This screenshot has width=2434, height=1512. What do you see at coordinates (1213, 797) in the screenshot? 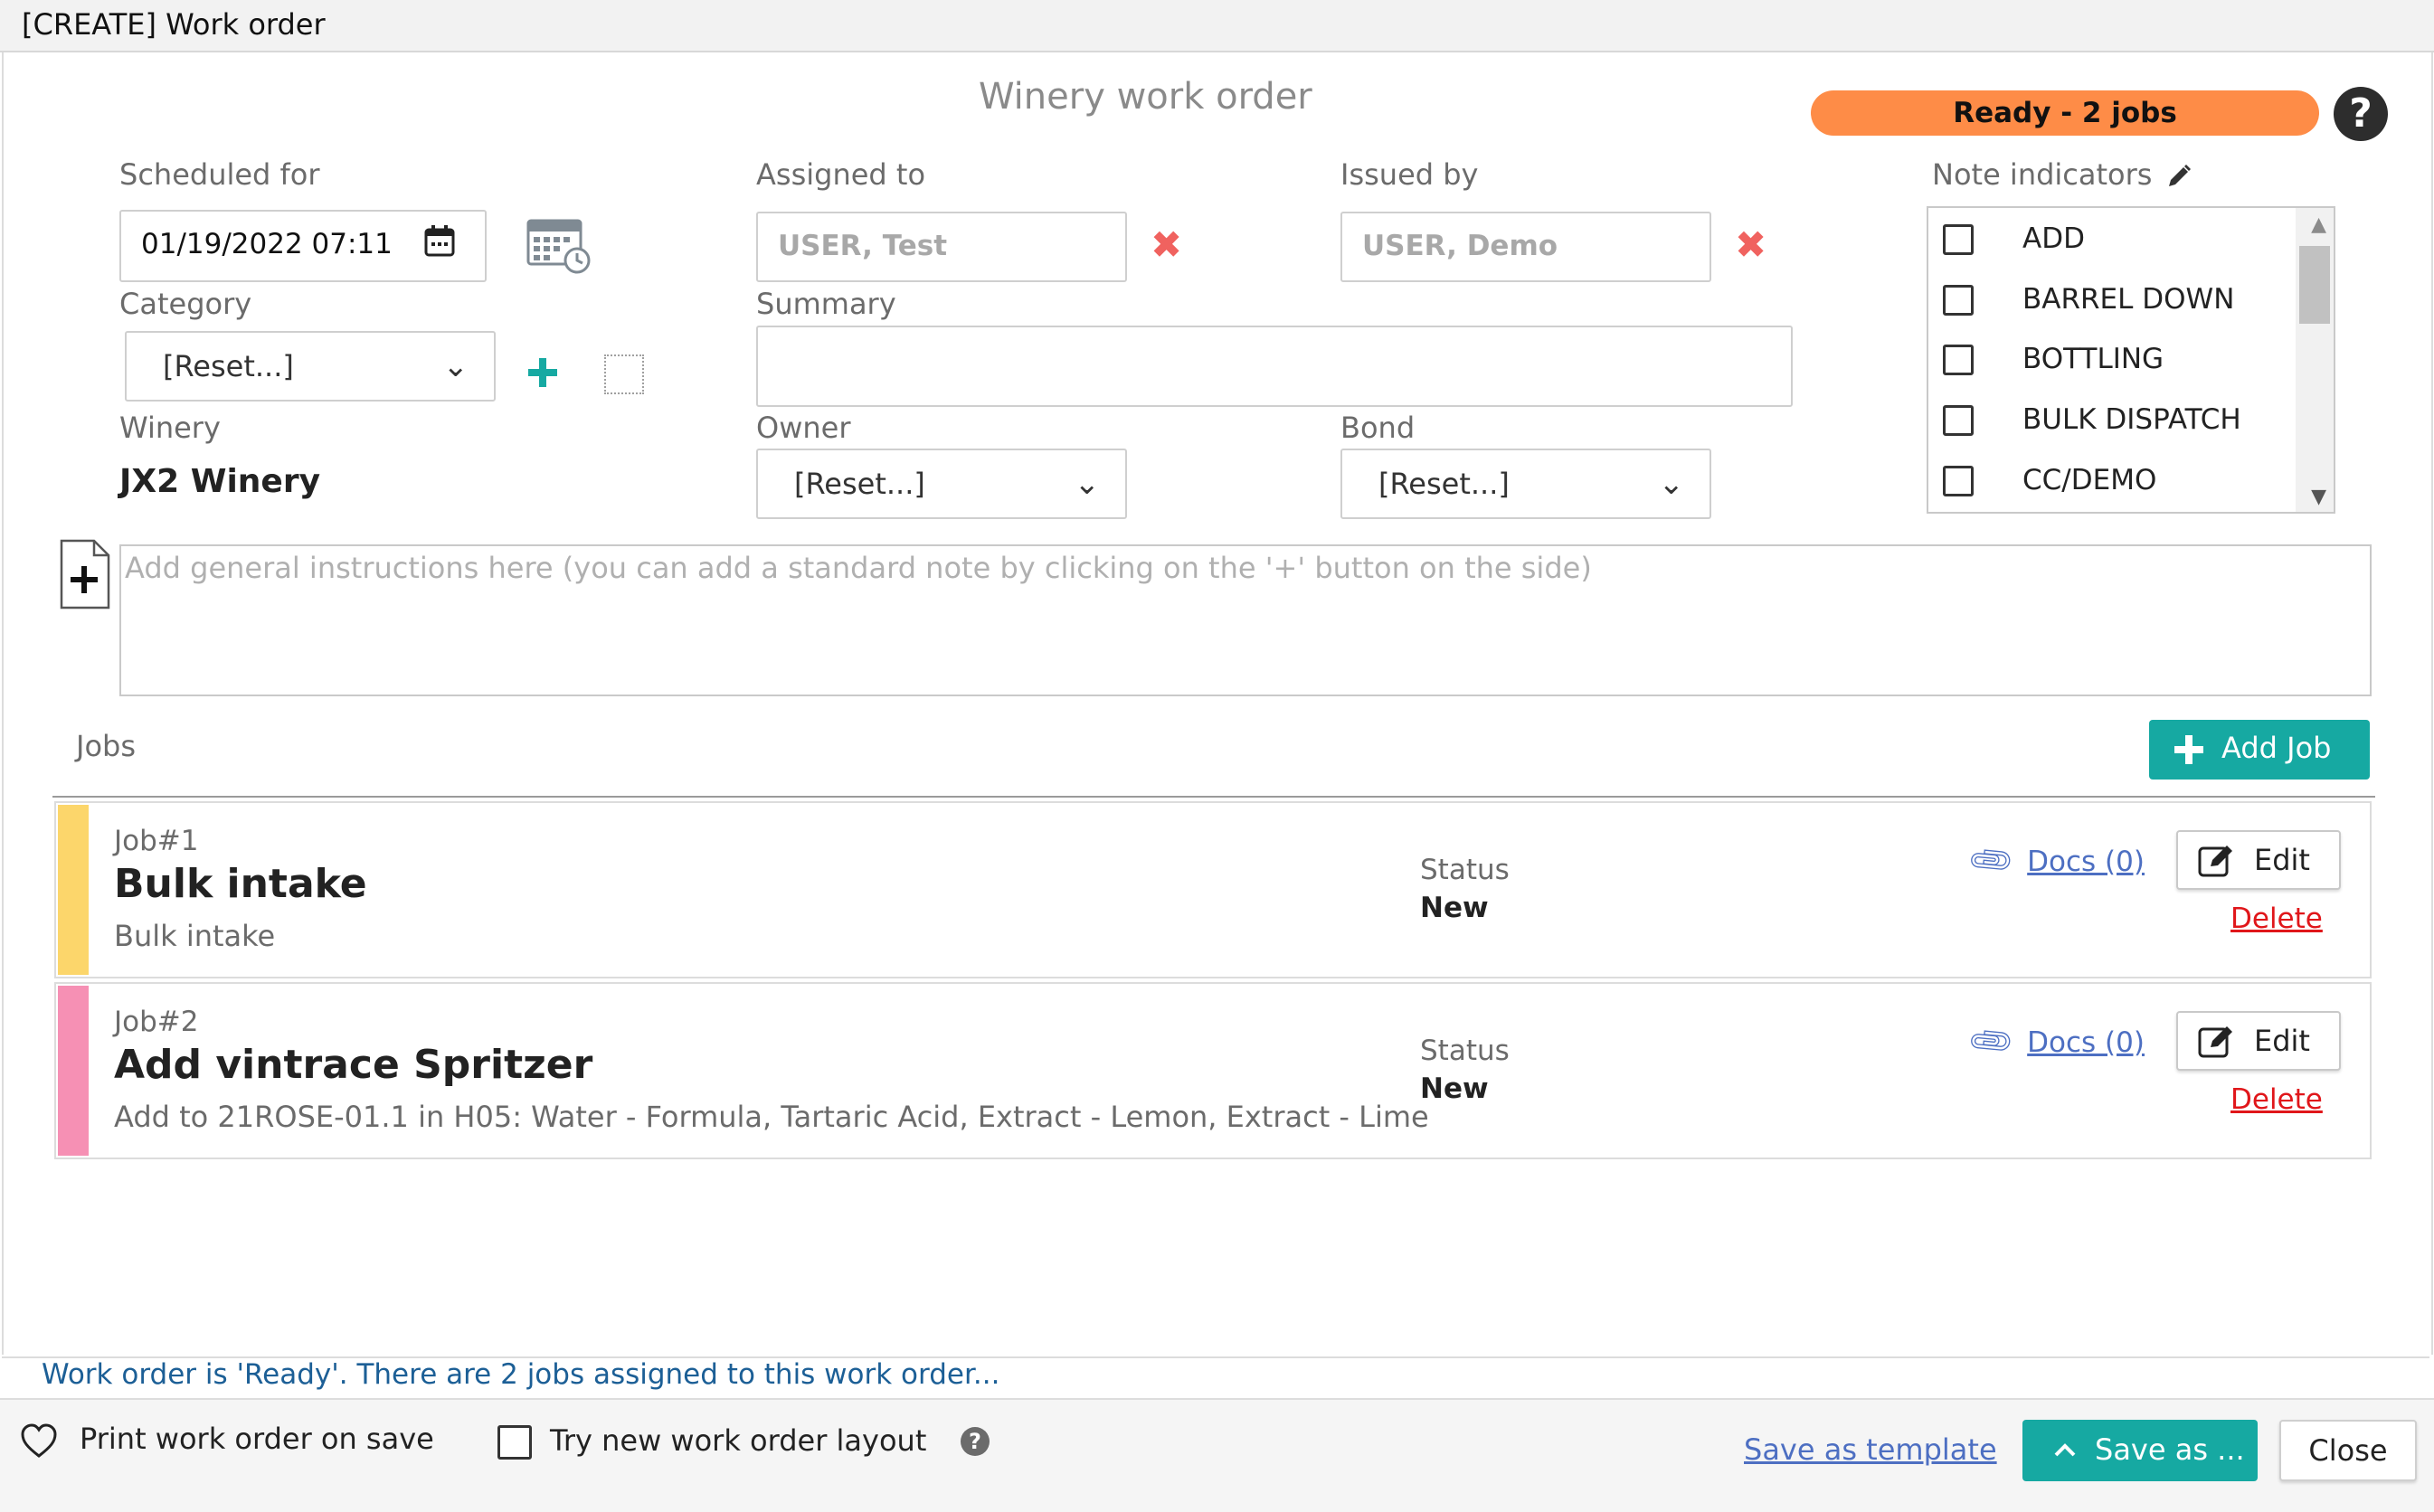
I see `jobs-divider` at bounding box center [1213, 797].